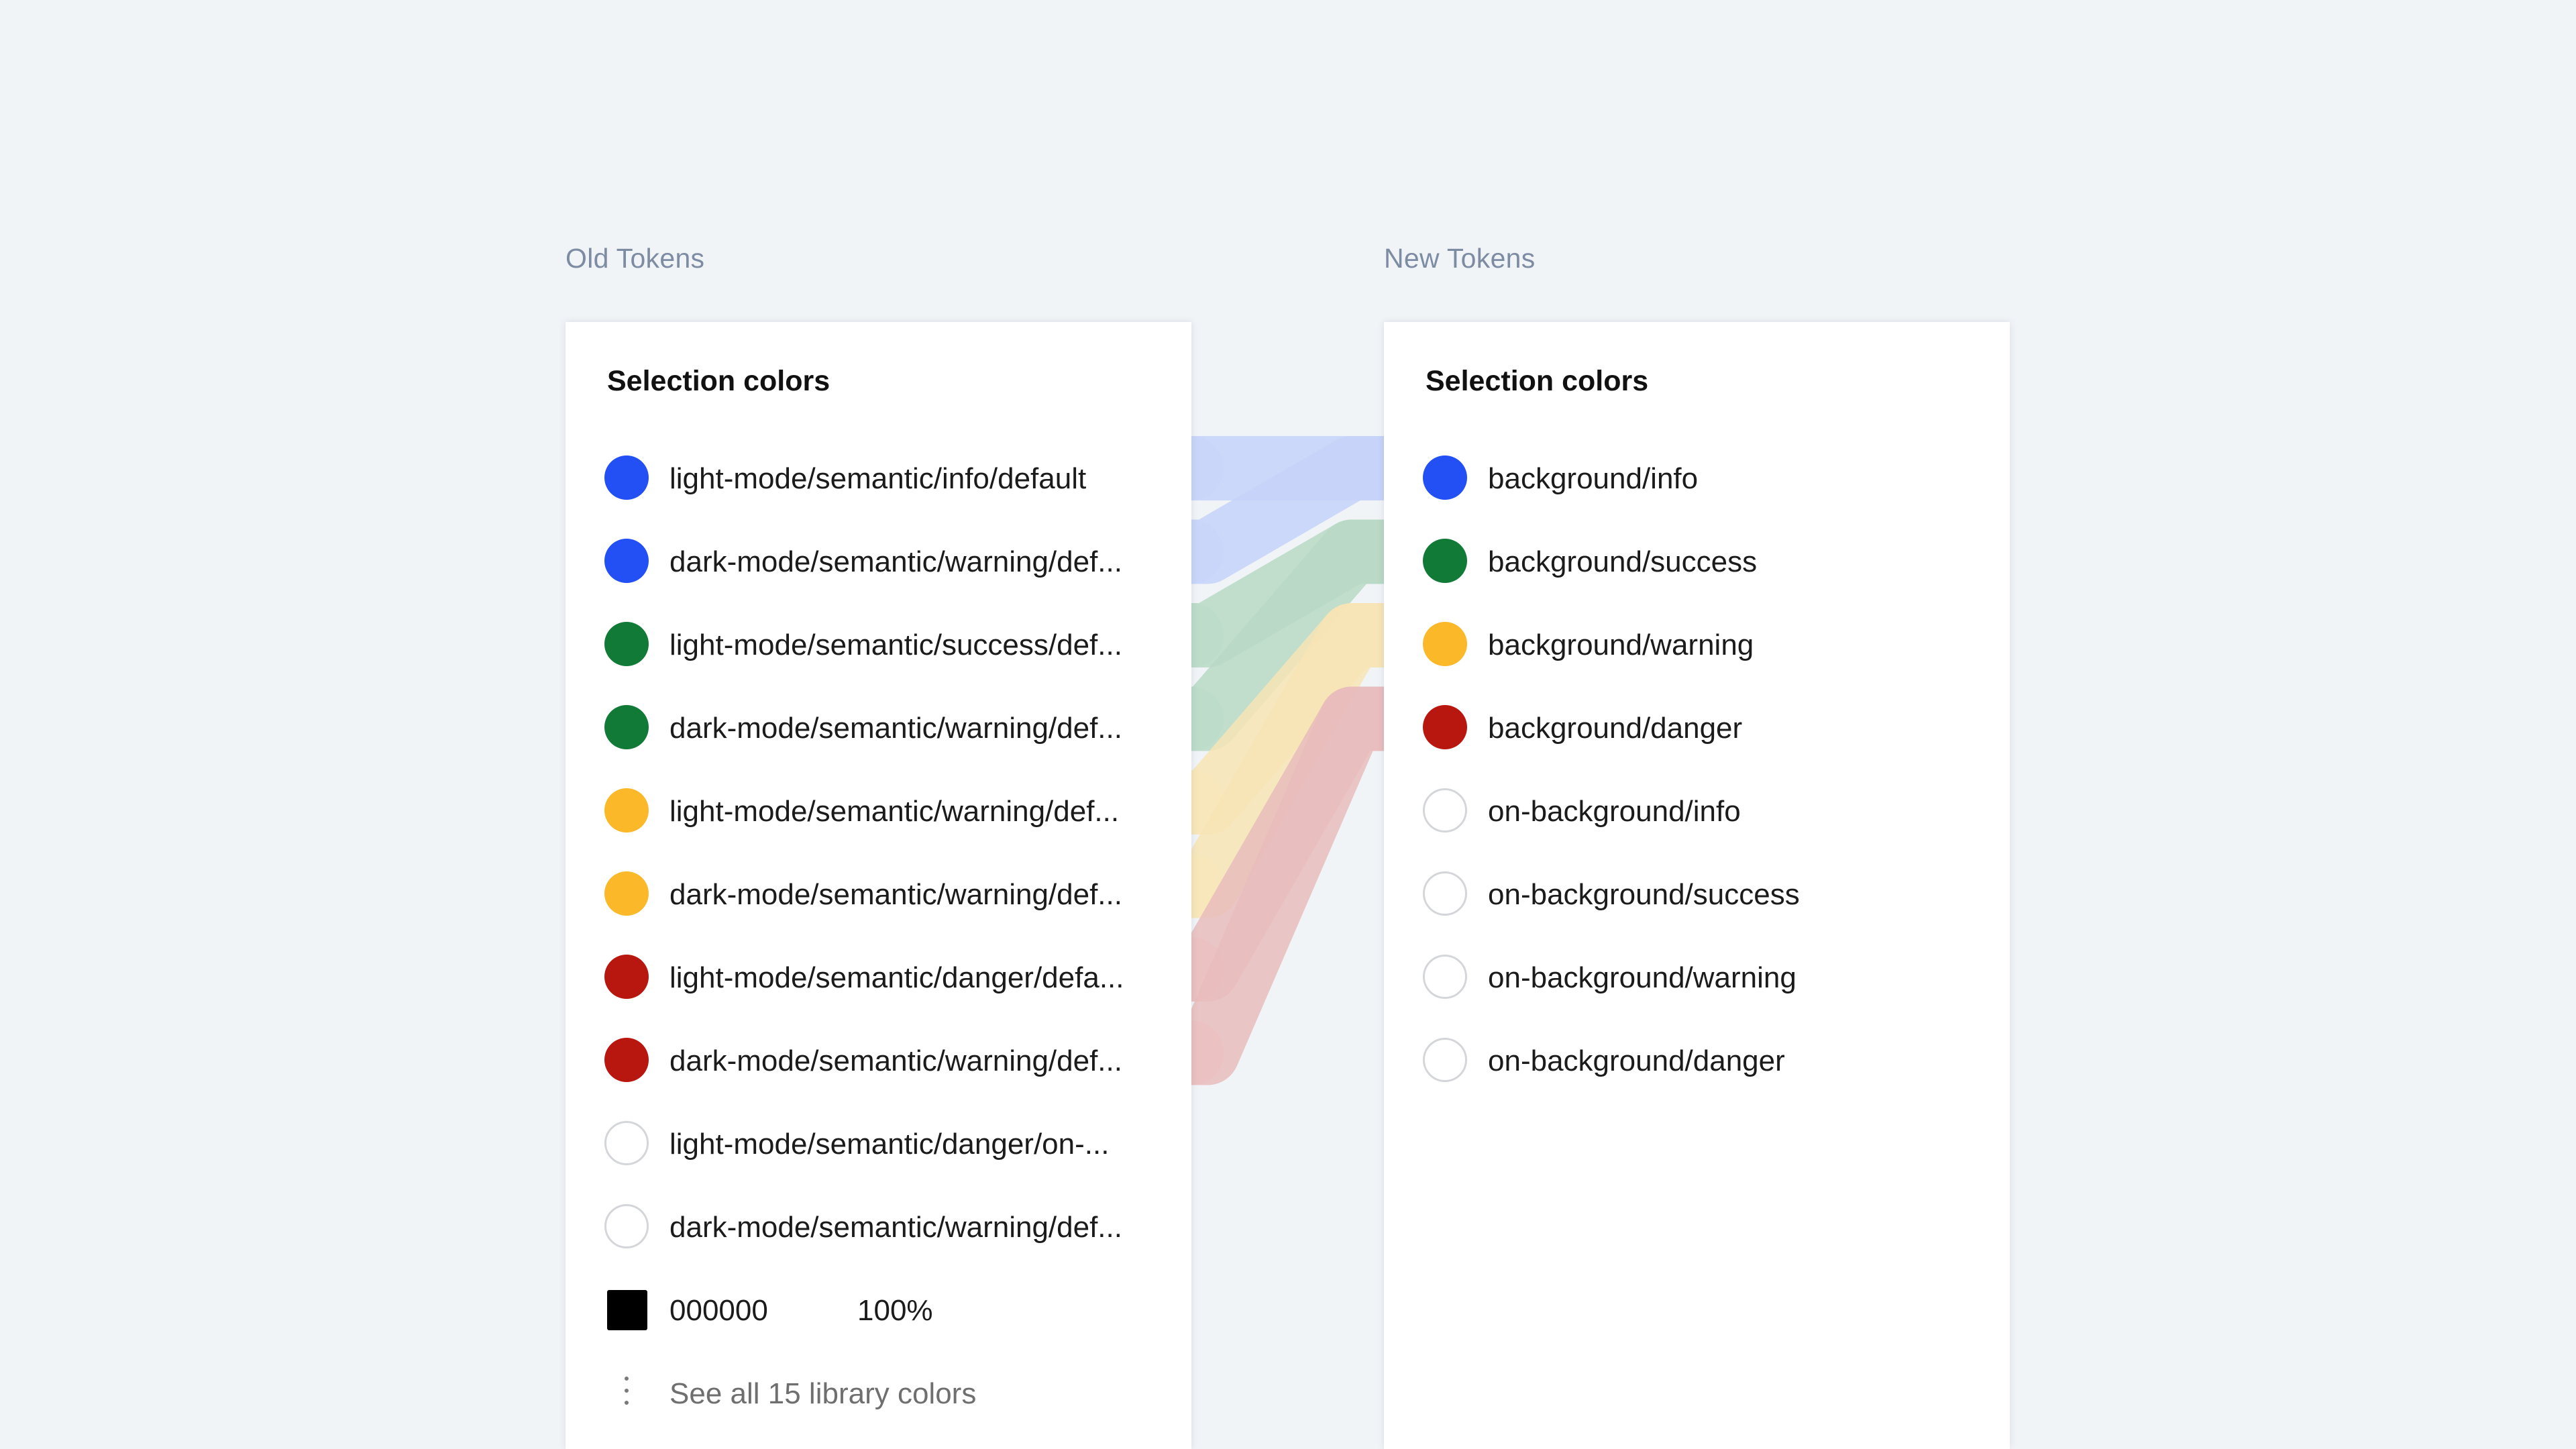  I want to click on new-token-label: background/warning, so click(1621, 645).